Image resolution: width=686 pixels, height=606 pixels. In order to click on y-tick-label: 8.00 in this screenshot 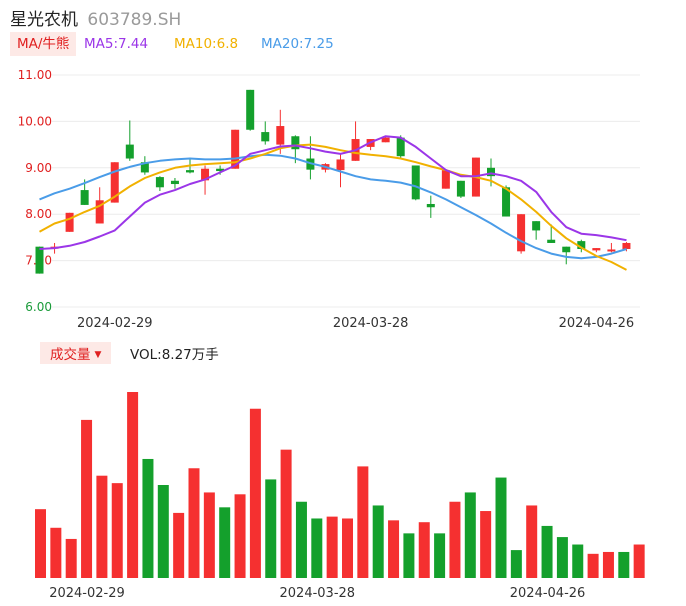, I will do `click(38, 214)`.